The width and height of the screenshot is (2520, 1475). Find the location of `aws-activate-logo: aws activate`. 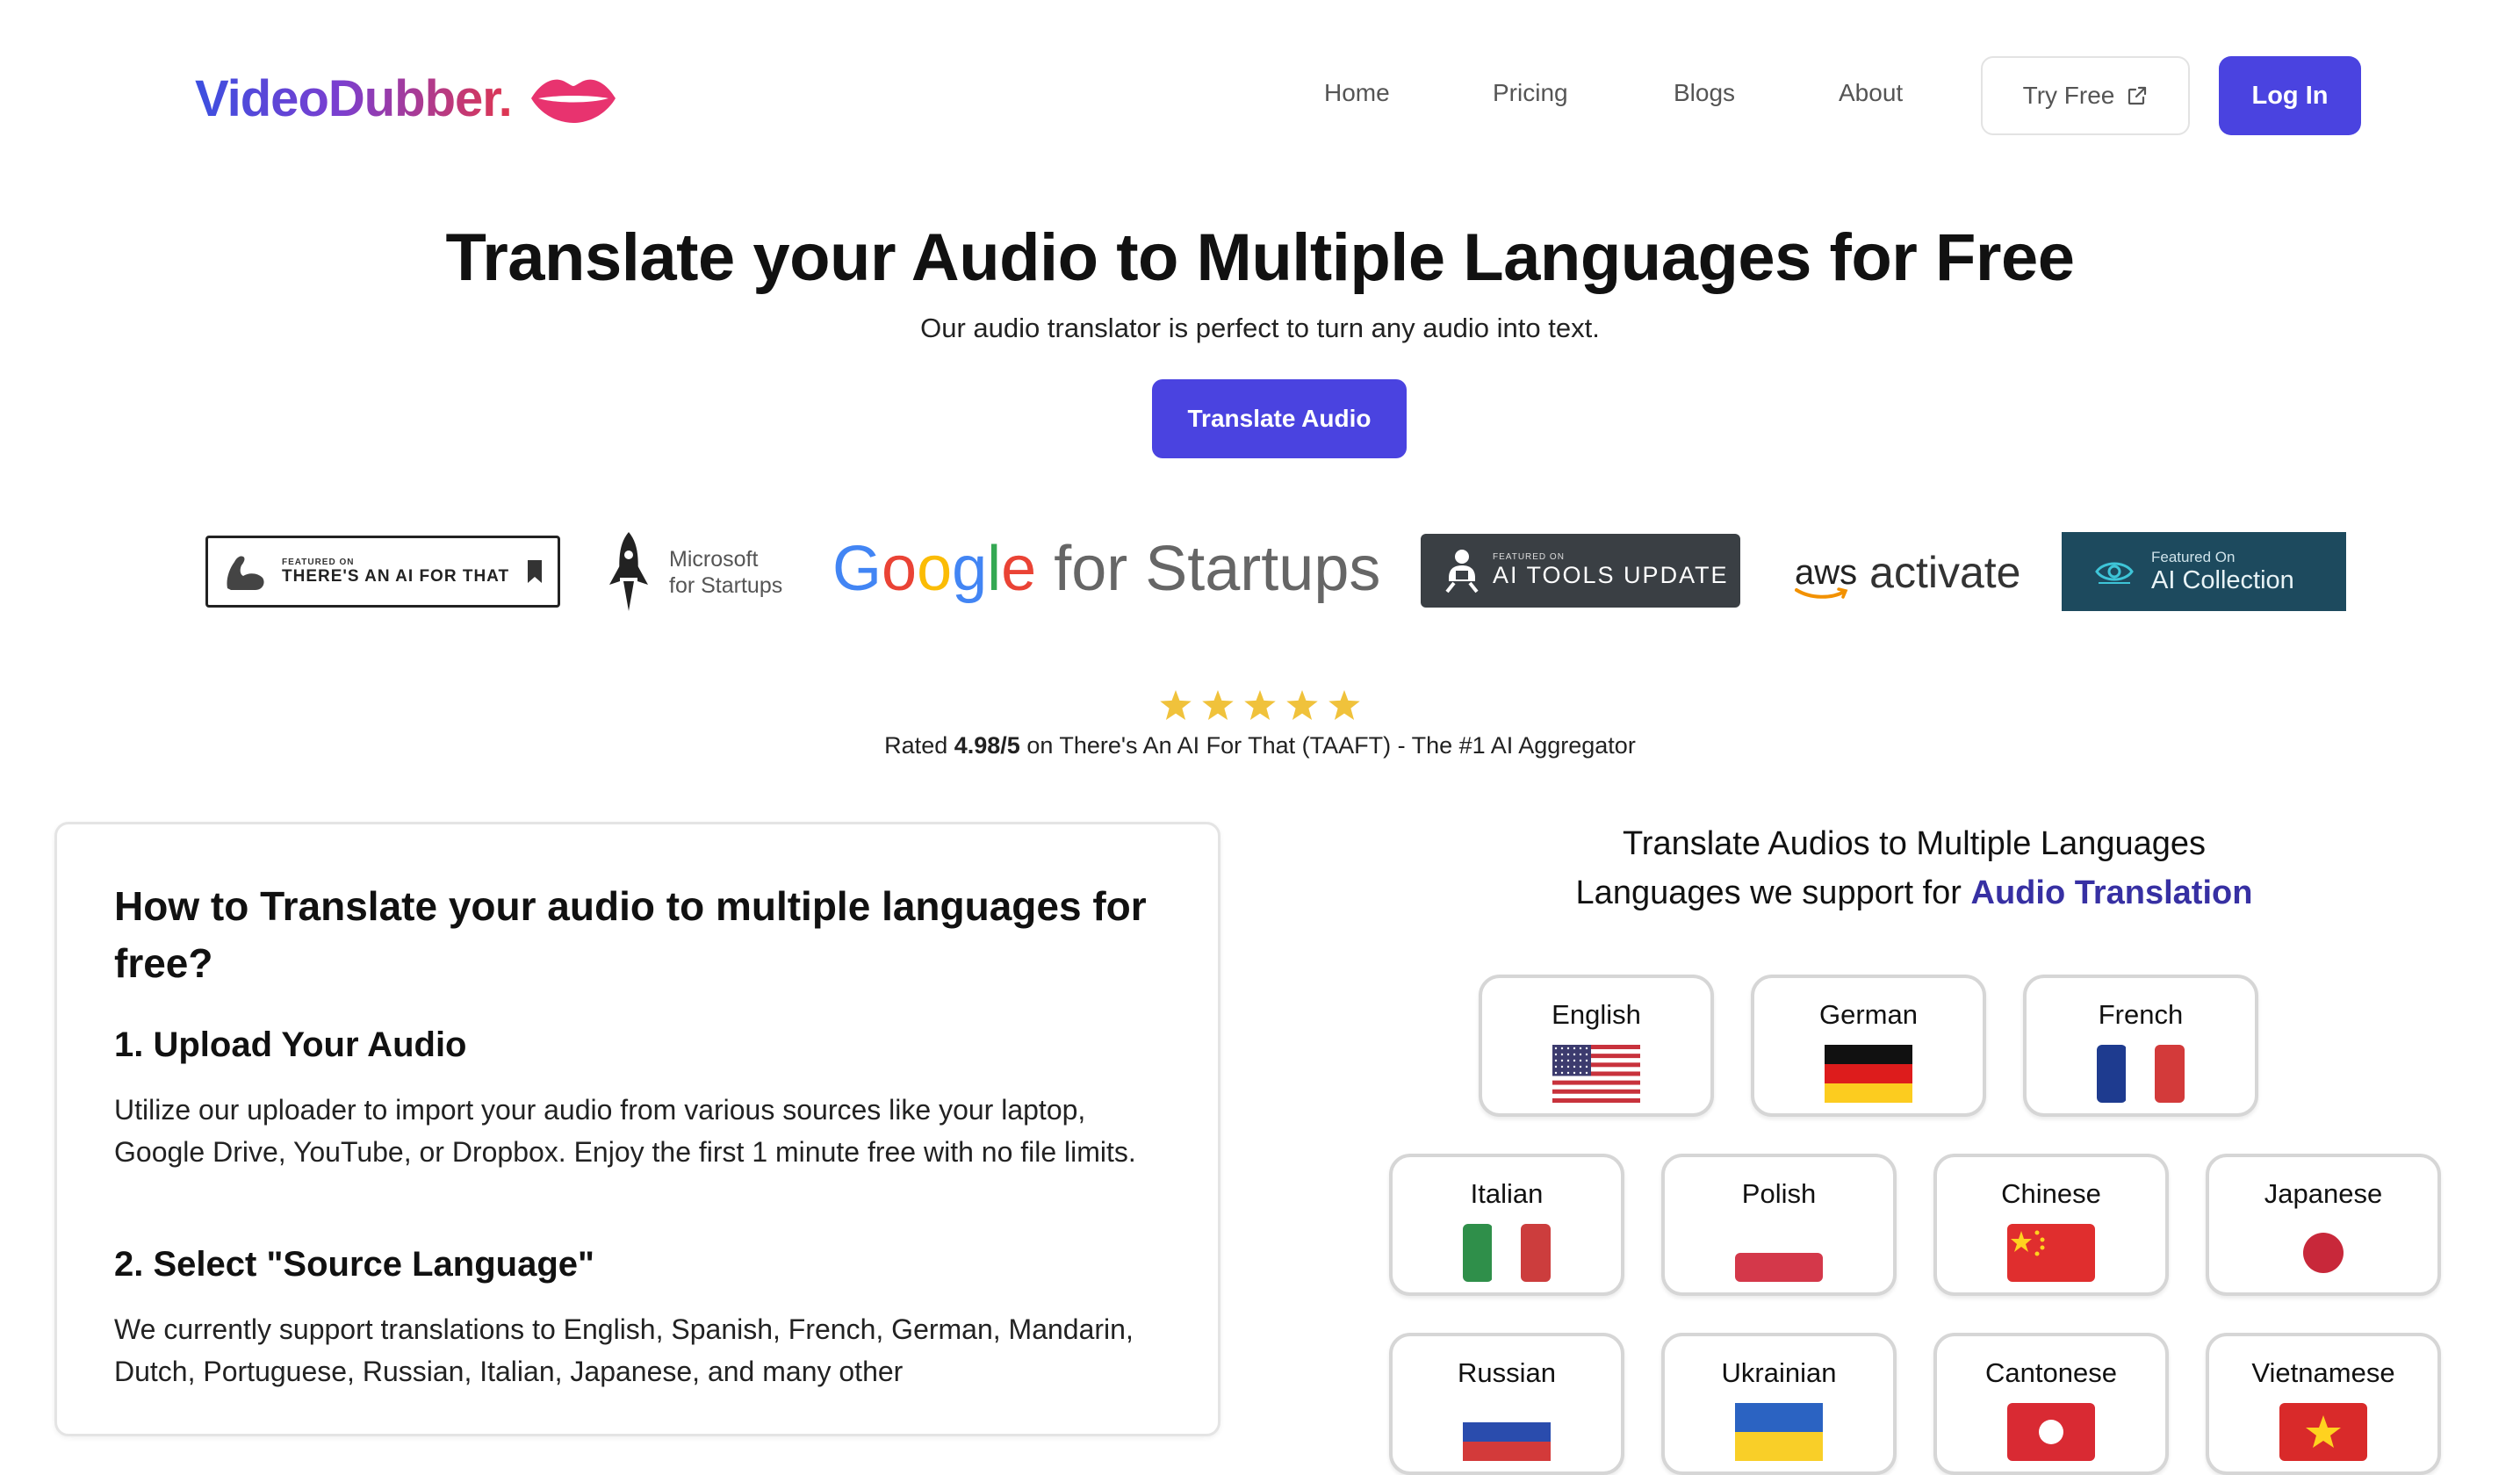

aws-activate-logo: aws activate is located at coordinates (1907, 572).